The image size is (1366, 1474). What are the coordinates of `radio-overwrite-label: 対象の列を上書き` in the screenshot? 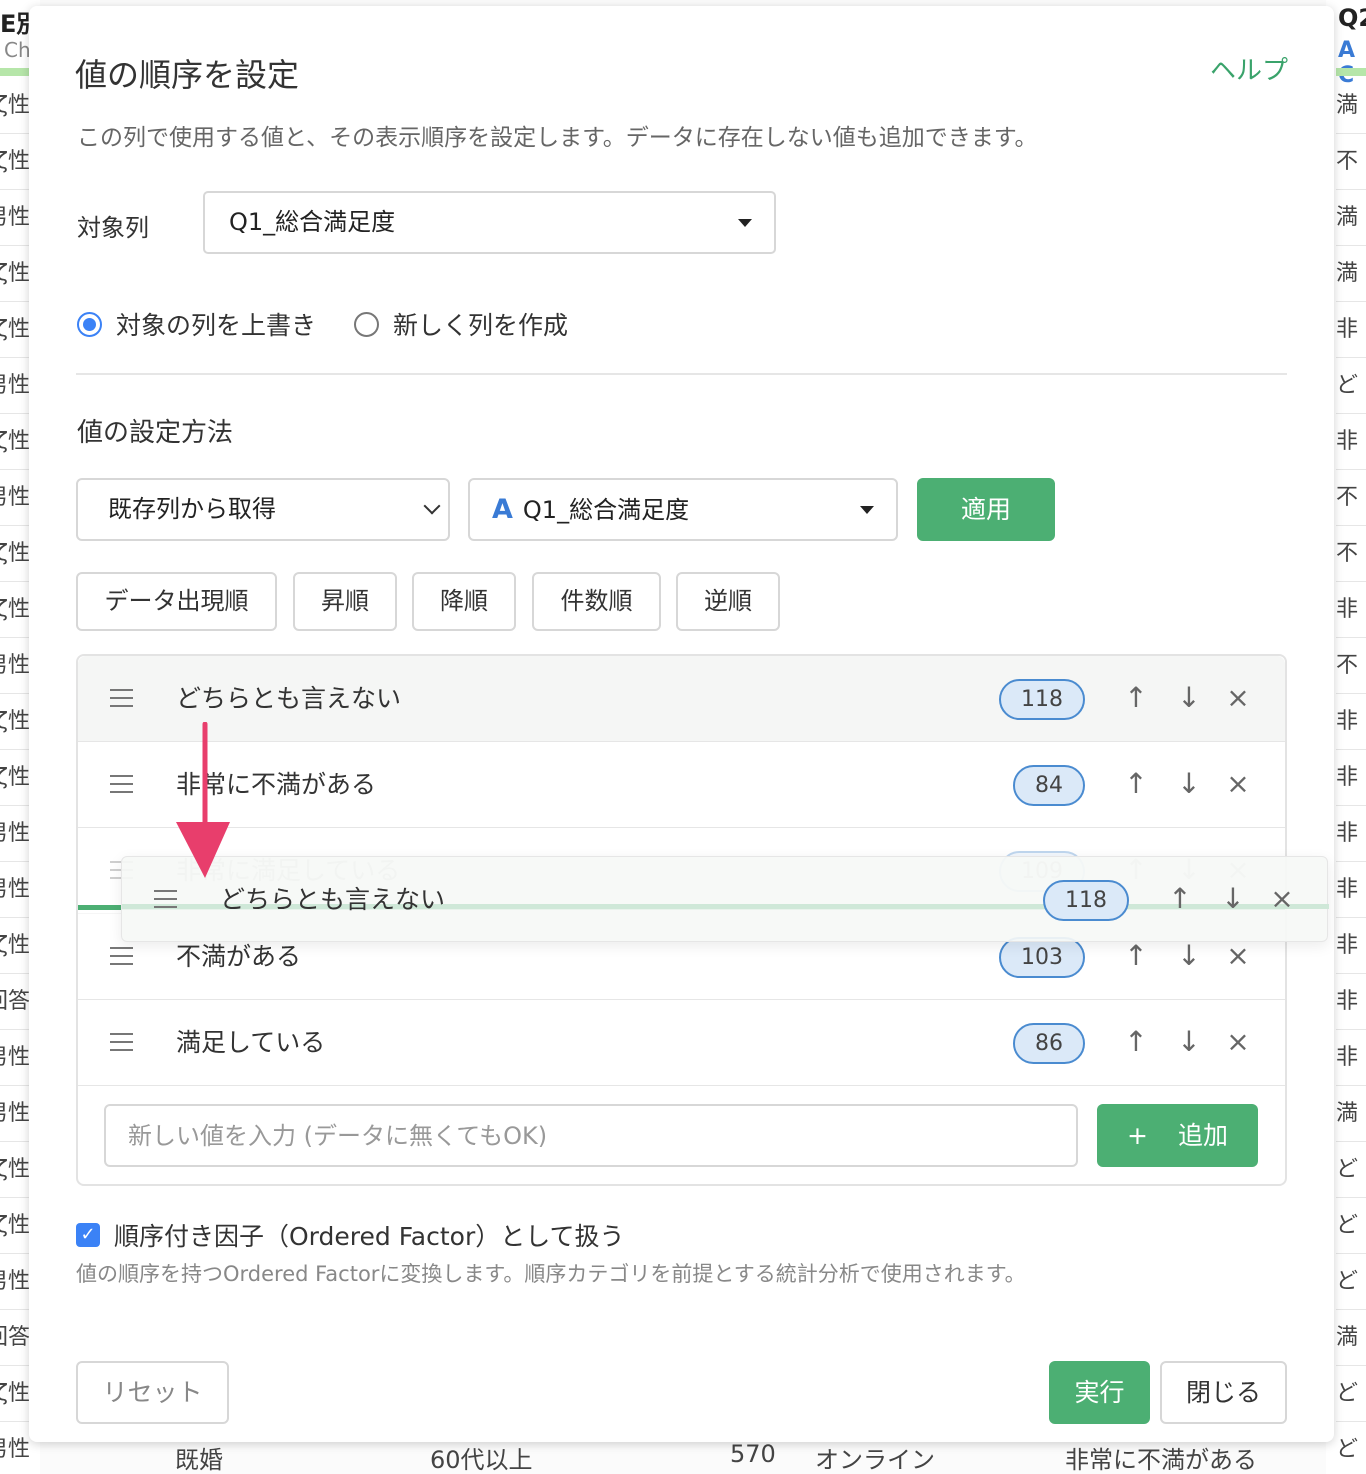 It's located at (216, 324).